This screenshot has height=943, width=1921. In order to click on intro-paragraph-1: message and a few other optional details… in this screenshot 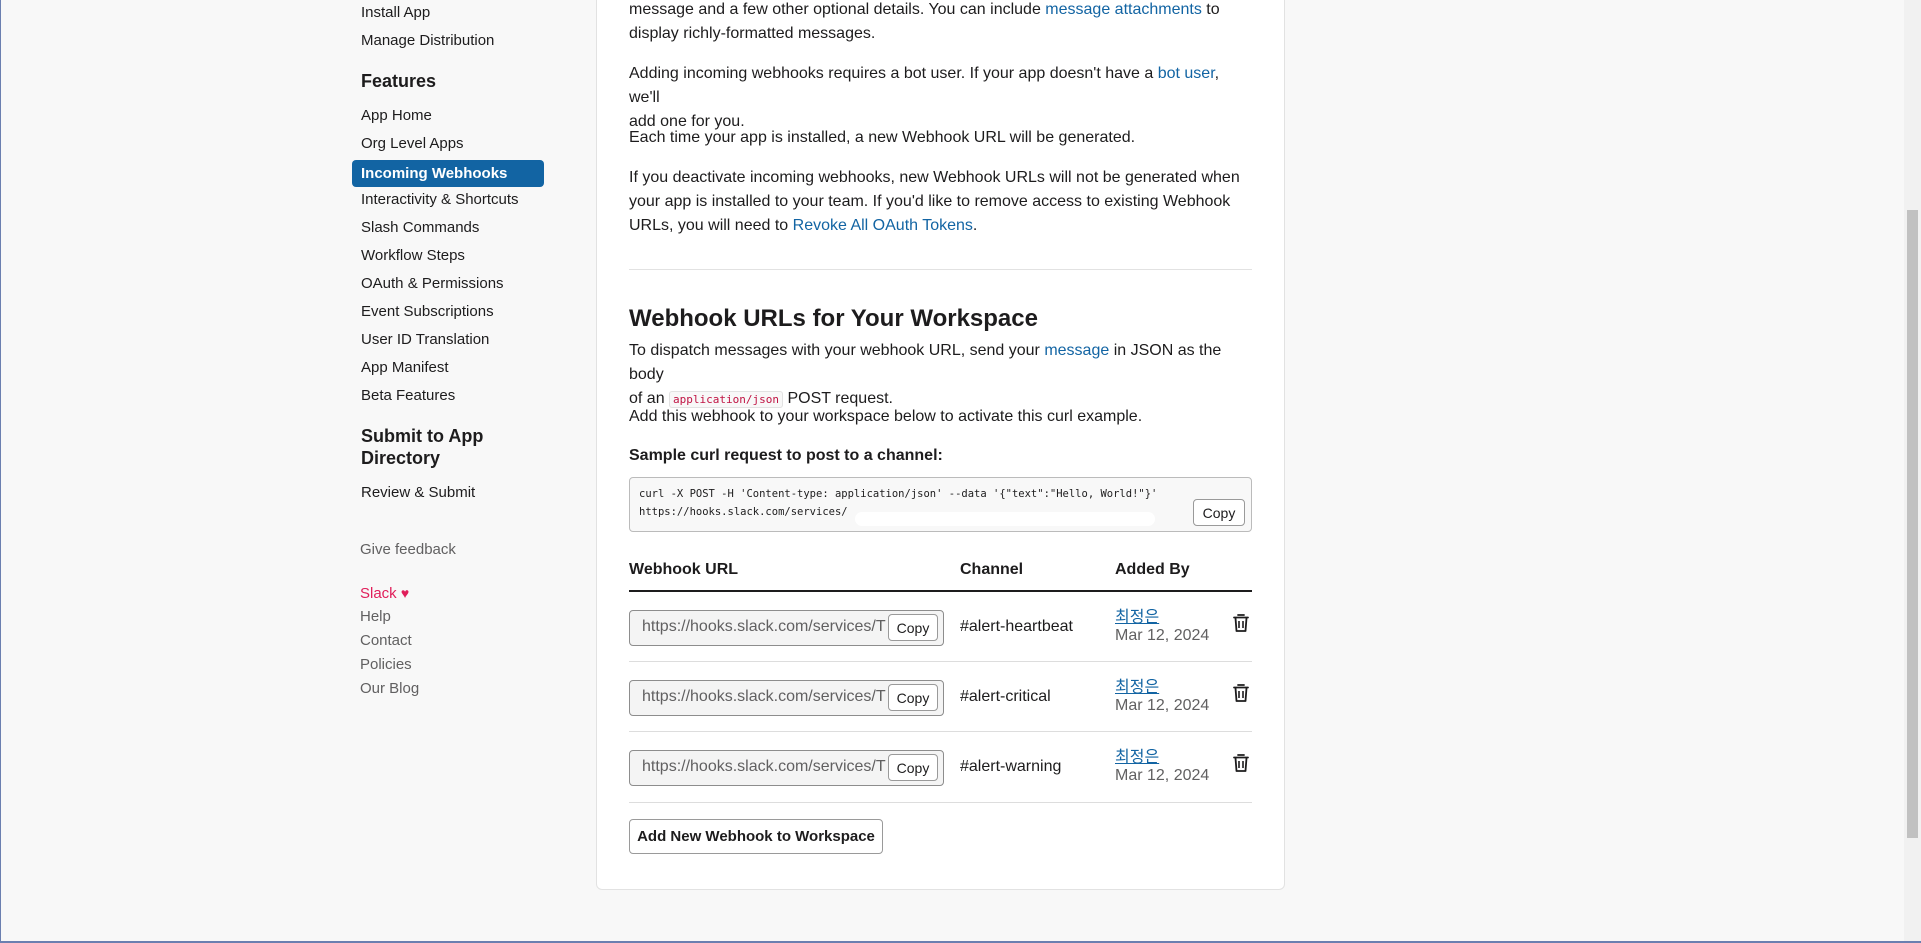, I will do `click(940, 23)`.